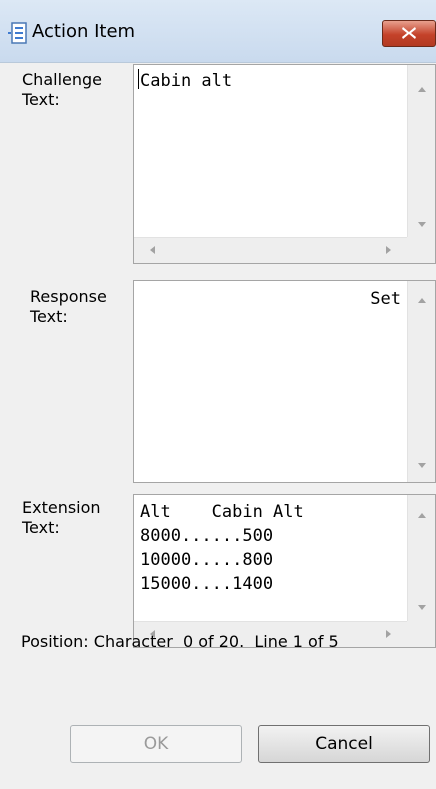 The height and width of the screenshot is (789, 436). What do you see at coordinates (138, 79) in the screenshot?
I see `text-cursor` at bounding box center [138, 79].